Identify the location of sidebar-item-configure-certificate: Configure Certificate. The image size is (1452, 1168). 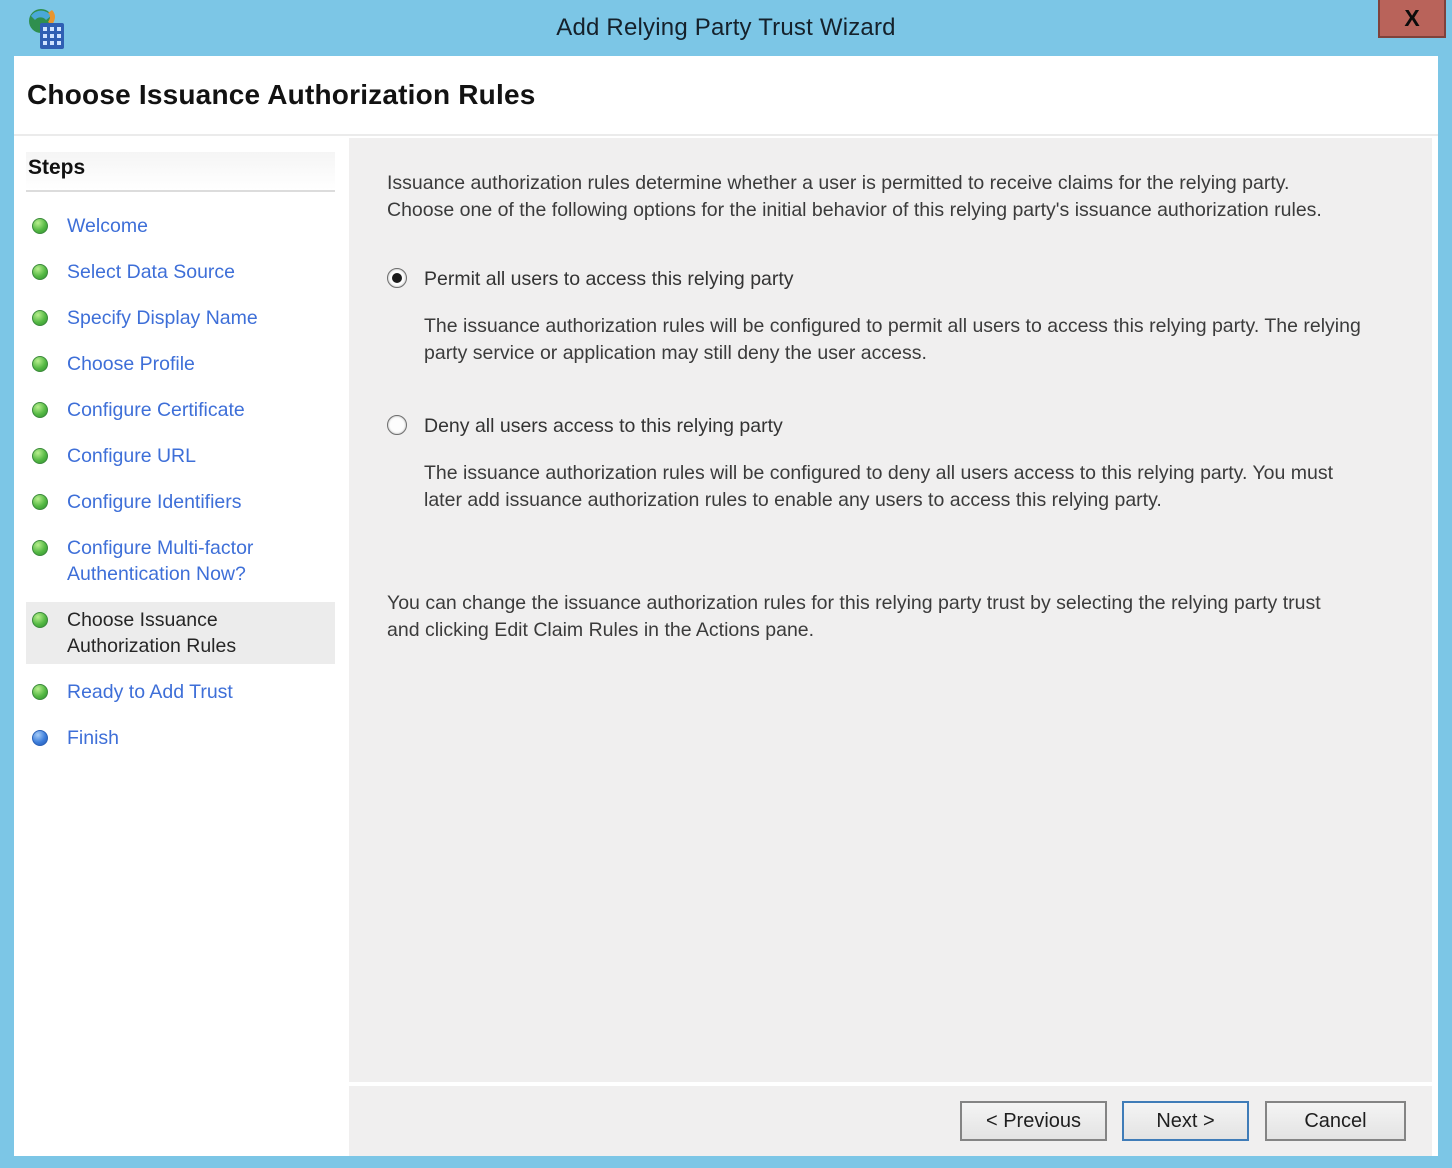
(180, 410).